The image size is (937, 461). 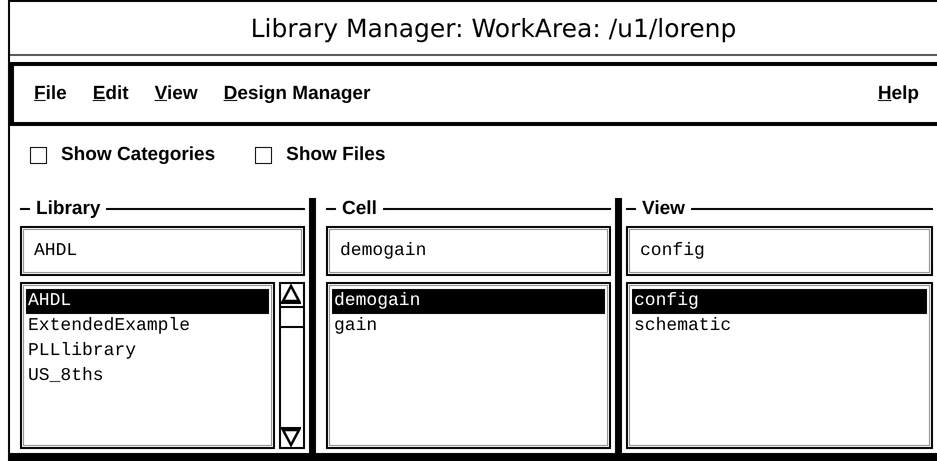 What do you see at coordinates (468, 301) in the screenshot?
I see `list-item: demogain` at bounding box center [468, 301].